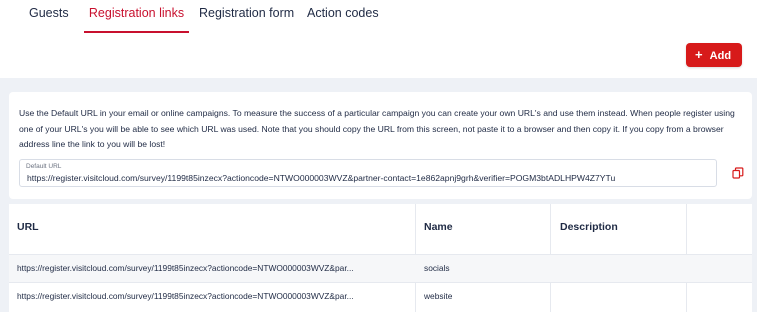 This screenshot has height=312, width=757. What do you see at coordinates (343, 16) in the screenshot?
I see `tab-action-codes: Action codes` at bounding box center [343, 16].